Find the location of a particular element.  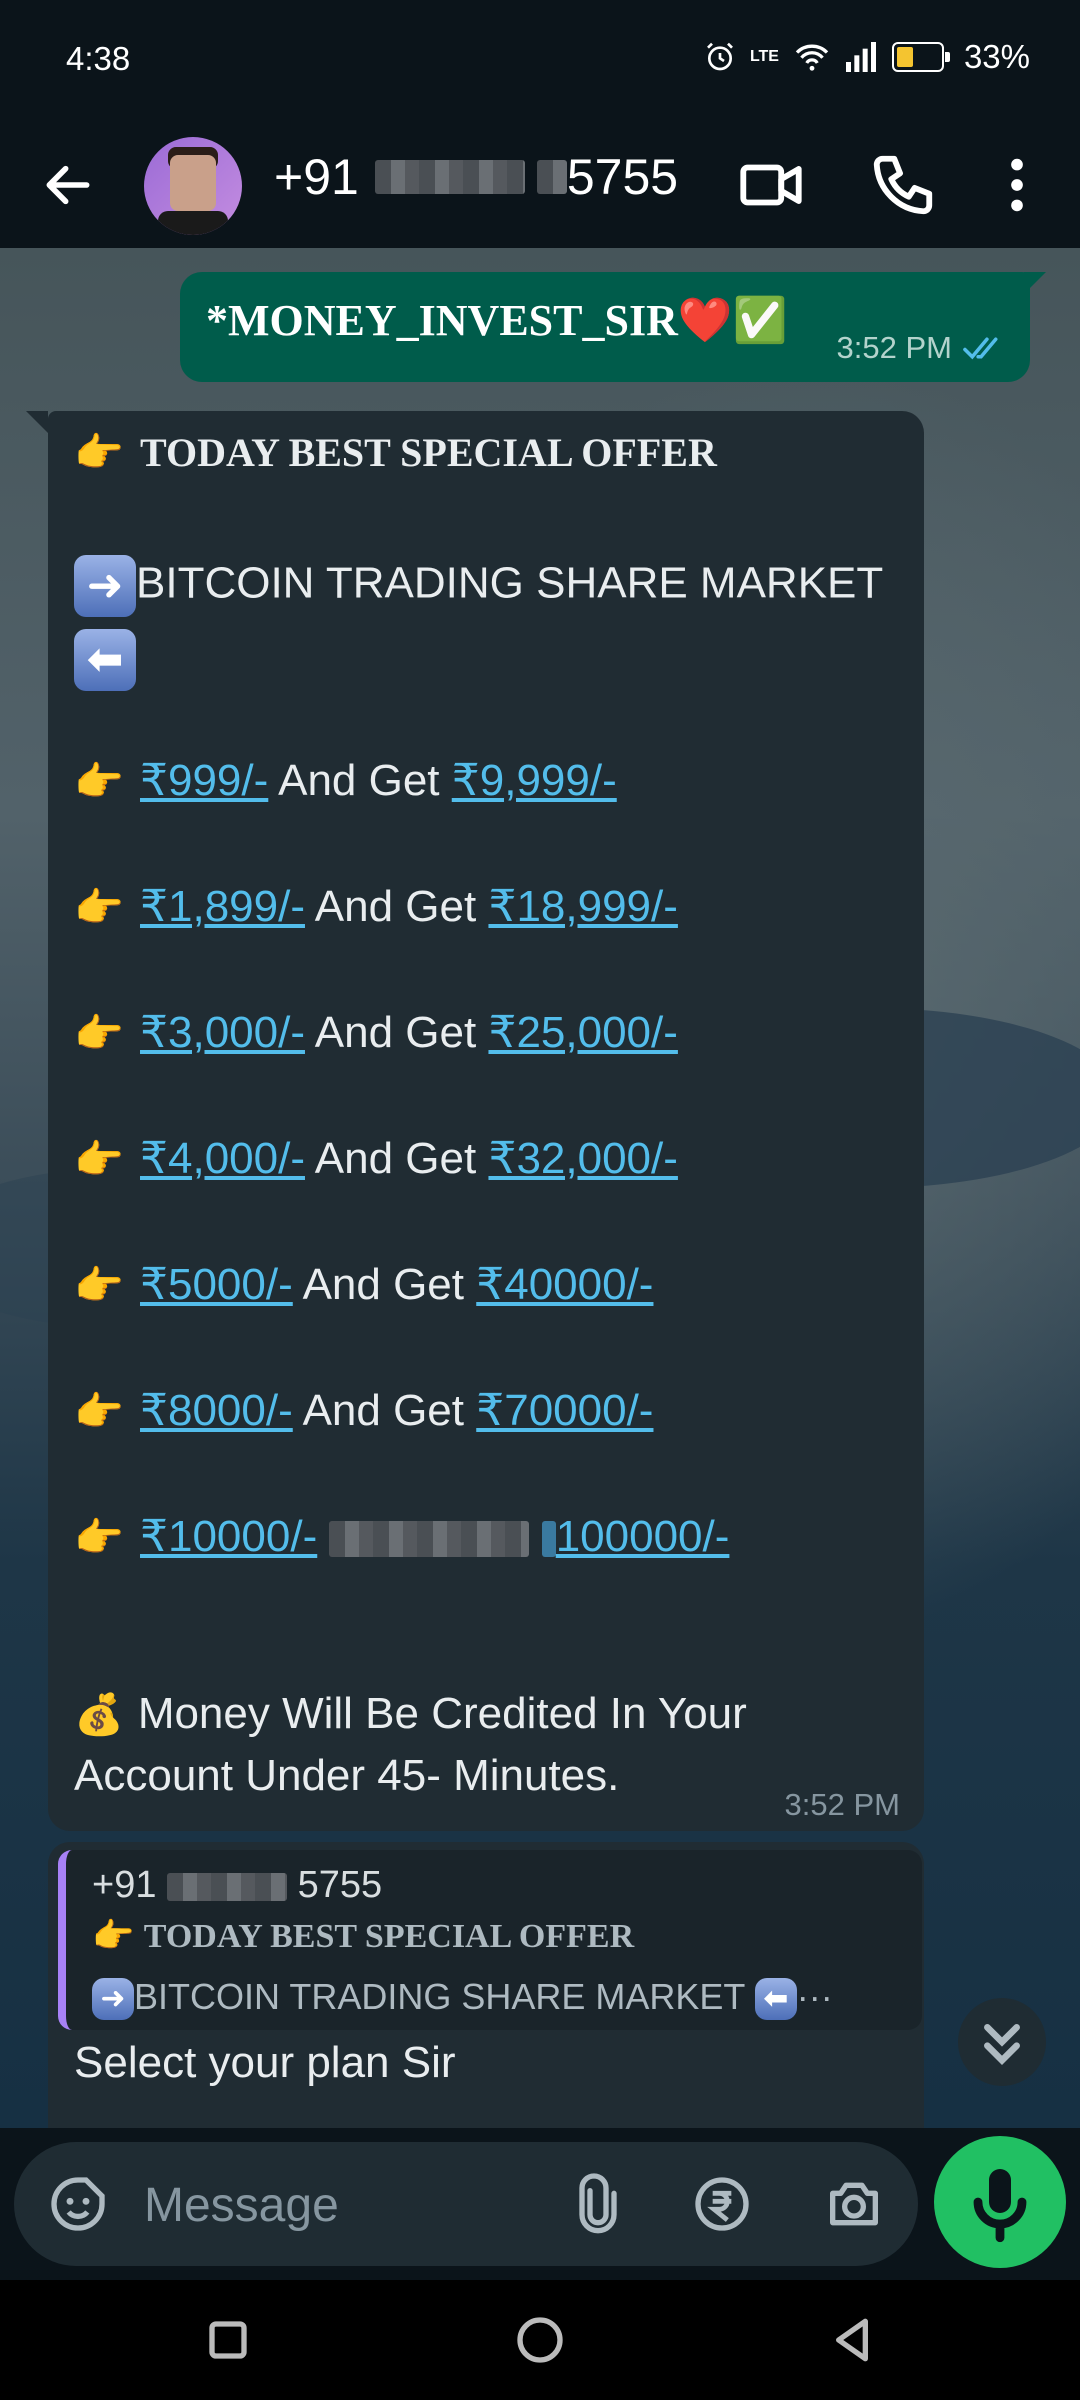

recents-icon is located at coordinates (228, 2340).